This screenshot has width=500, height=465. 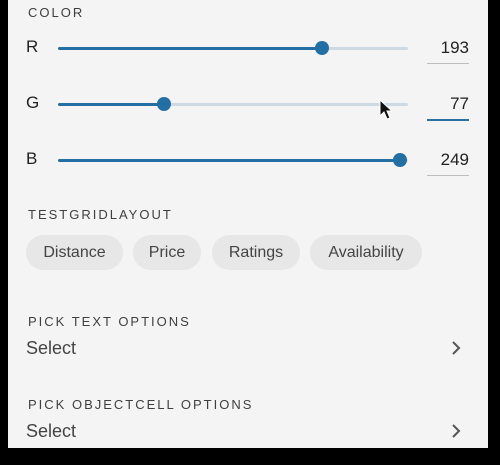 I want to click on slider-label-r: R, so click(x=32, y=46).